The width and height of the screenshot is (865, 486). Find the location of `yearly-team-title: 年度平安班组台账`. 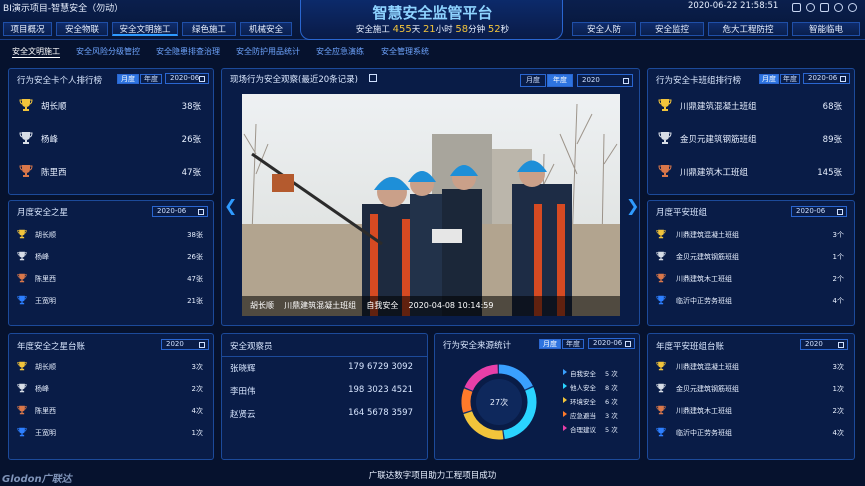

yearly-team-title: 年度平安班组台账 is located at coordinates (690, 347).